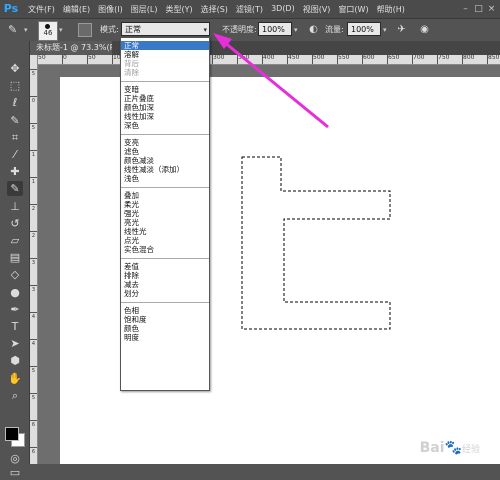 The height and width of the screenshot is (480, 500). I want to click on flow-input: 100%, so click(364, 29).